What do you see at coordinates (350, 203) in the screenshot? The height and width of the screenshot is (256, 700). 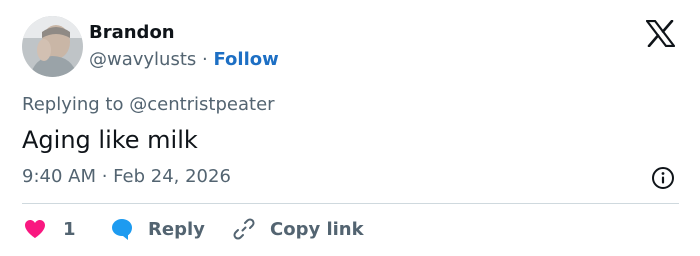 I see `divider` at bounding box center [350, 203].